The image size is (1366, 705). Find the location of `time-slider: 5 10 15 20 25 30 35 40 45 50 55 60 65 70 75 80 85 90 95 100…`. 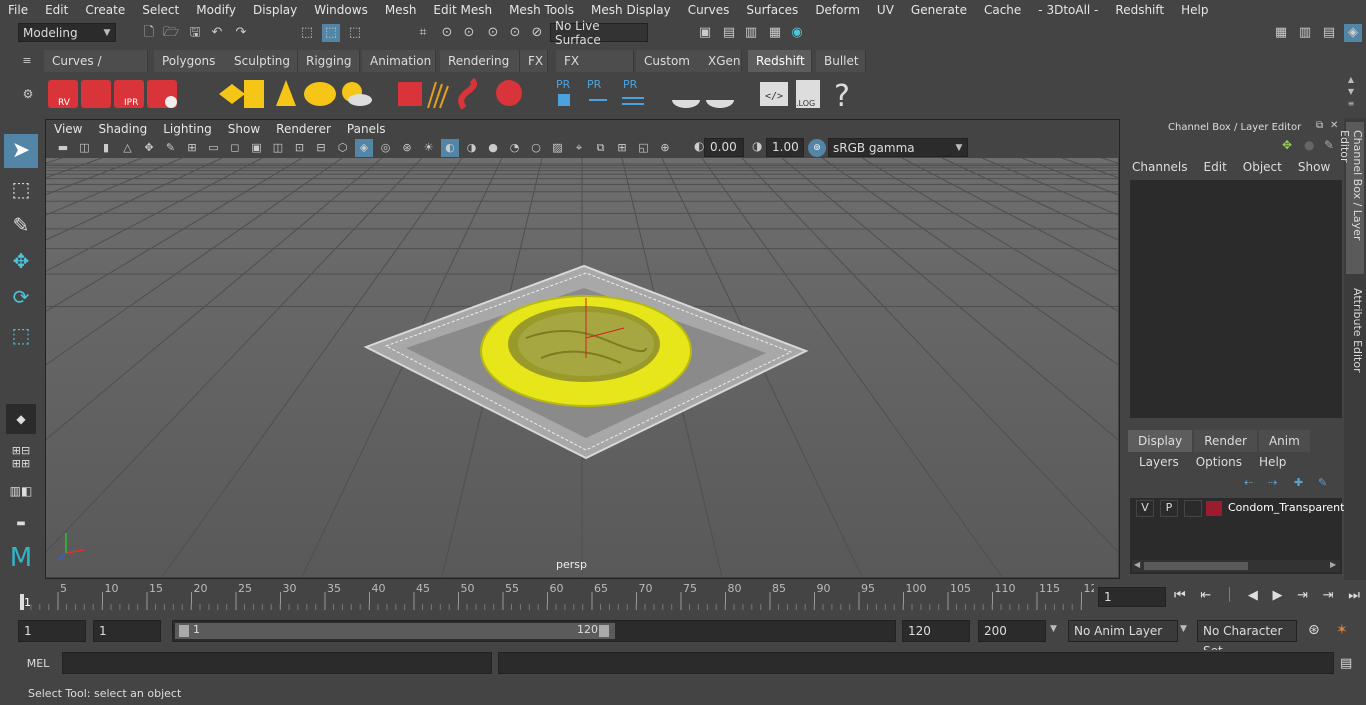

time-slider: 5 10 15 20 25 30 35 40 45 50 55 60 65 70 75 80 85 90 95 100… is located at coordinates (683, 598).